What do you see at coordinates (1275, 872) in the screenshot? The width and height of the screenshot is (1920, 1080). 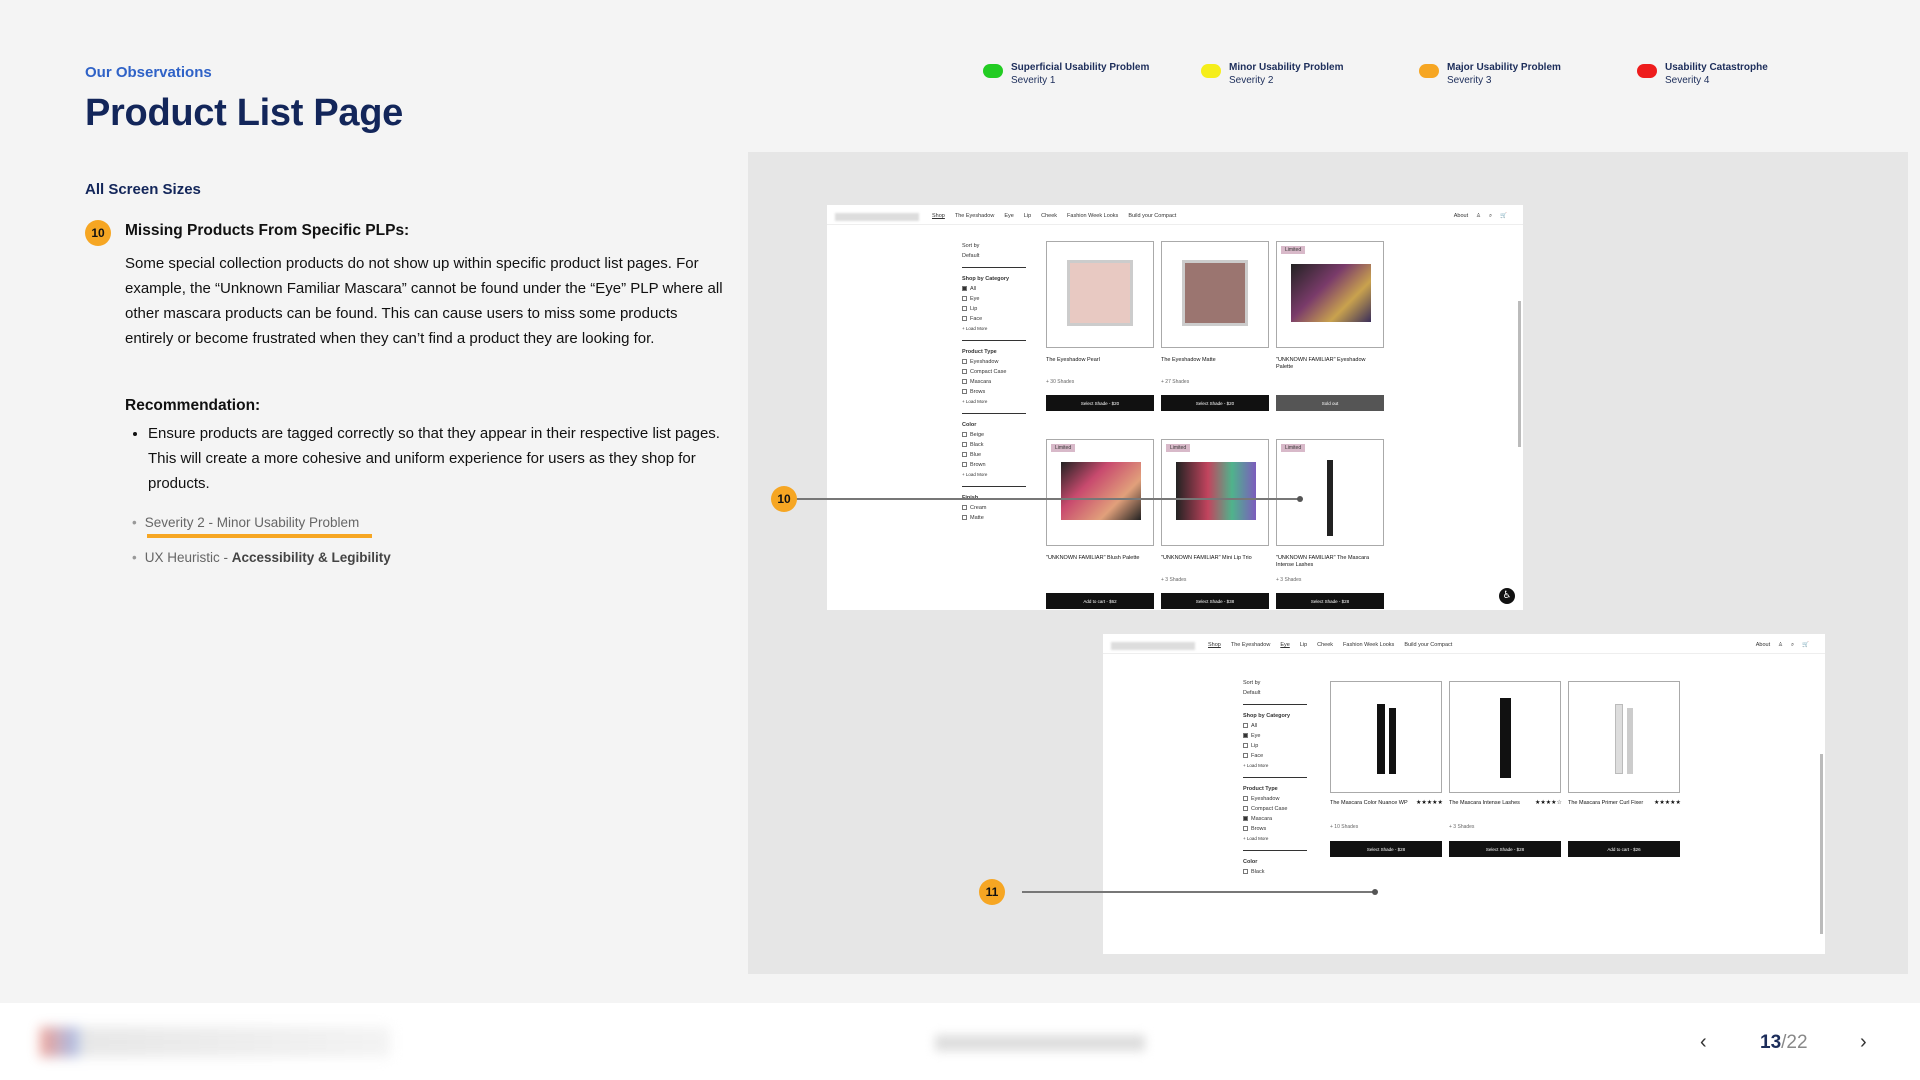 I see `filter-option: Black` at bounding box center [1275, 872].